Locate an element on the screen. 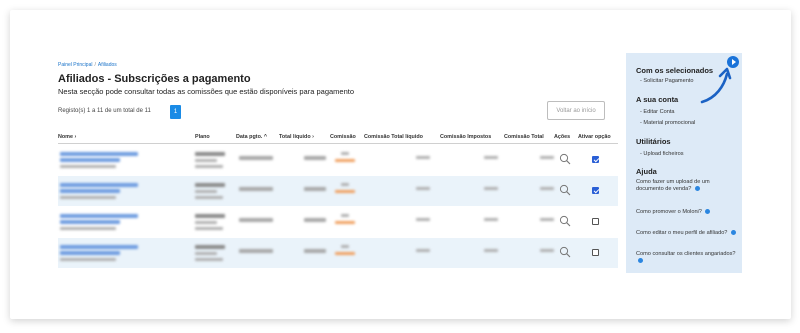  breadcrumb-current: Afiliados is located at coordinates (107, 65).